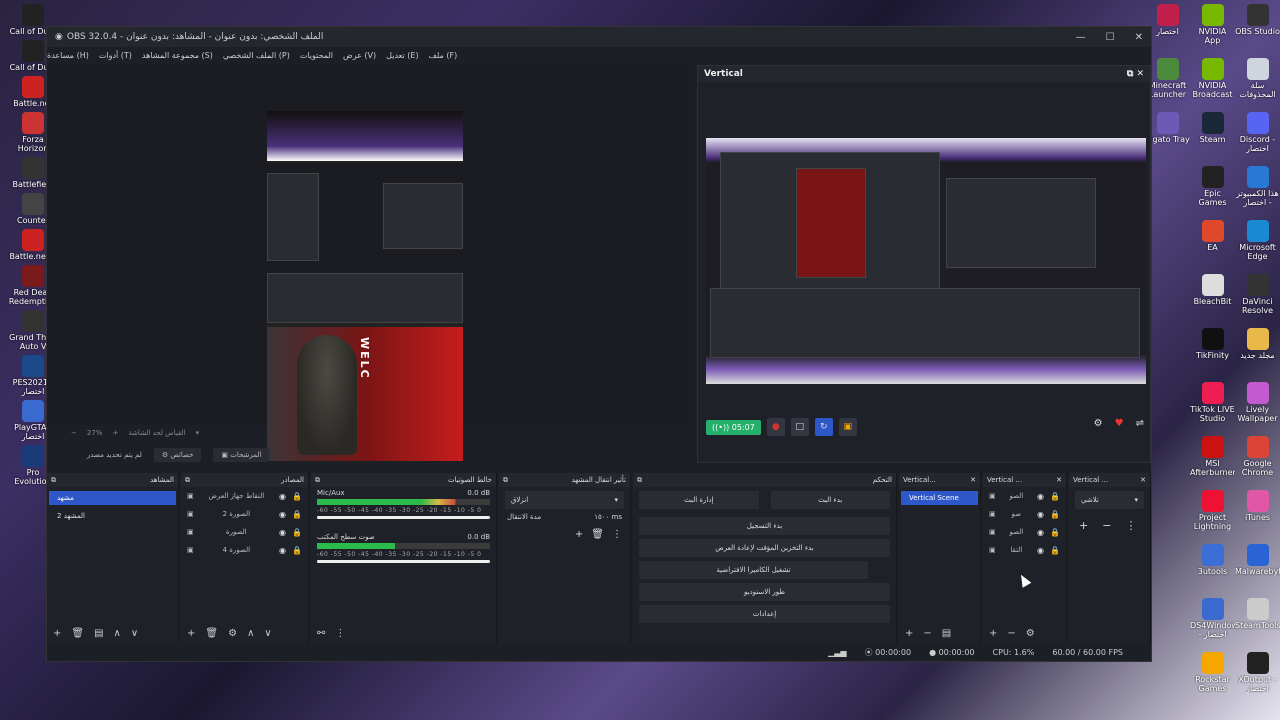  I want to click on vscene-filter-icon: ▤, so click(946, 633).